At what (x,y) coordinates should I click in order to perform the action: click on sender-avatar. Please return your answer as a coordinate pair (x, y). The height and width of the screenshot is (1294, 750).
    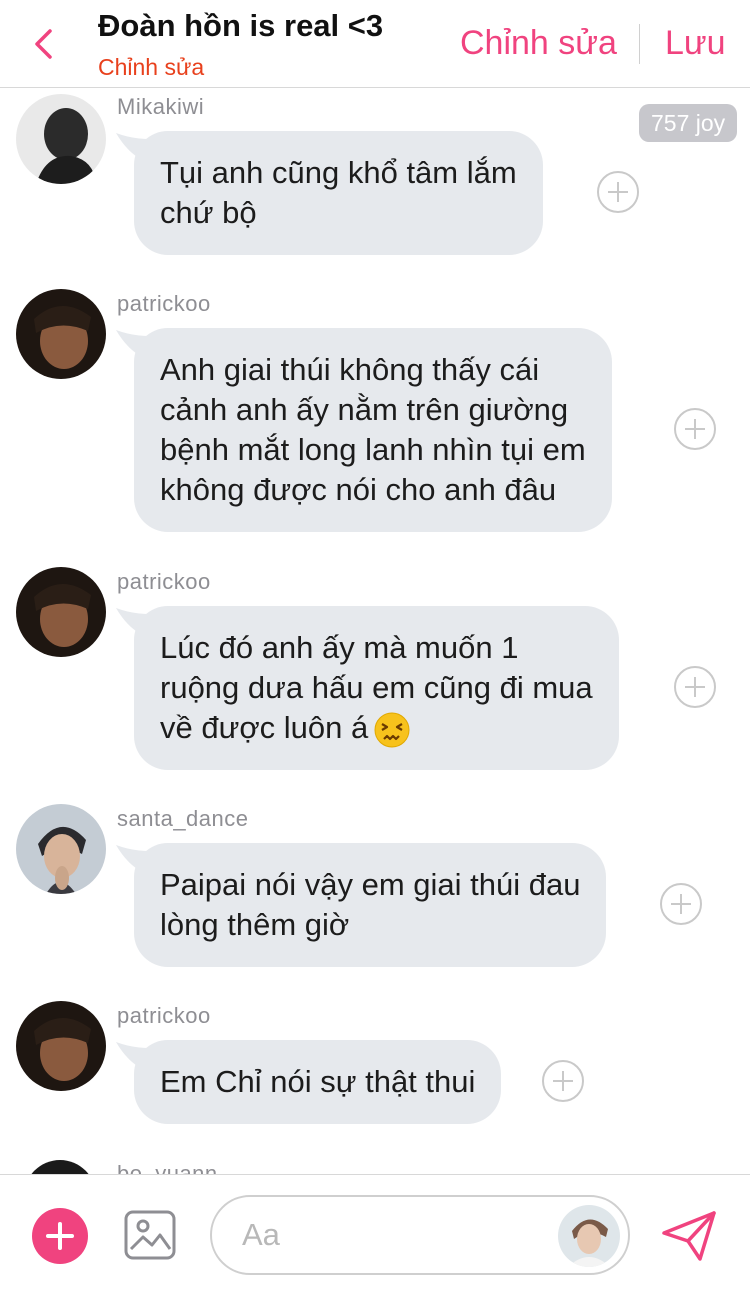
    Looking at the image, I should click on (589, 1236).